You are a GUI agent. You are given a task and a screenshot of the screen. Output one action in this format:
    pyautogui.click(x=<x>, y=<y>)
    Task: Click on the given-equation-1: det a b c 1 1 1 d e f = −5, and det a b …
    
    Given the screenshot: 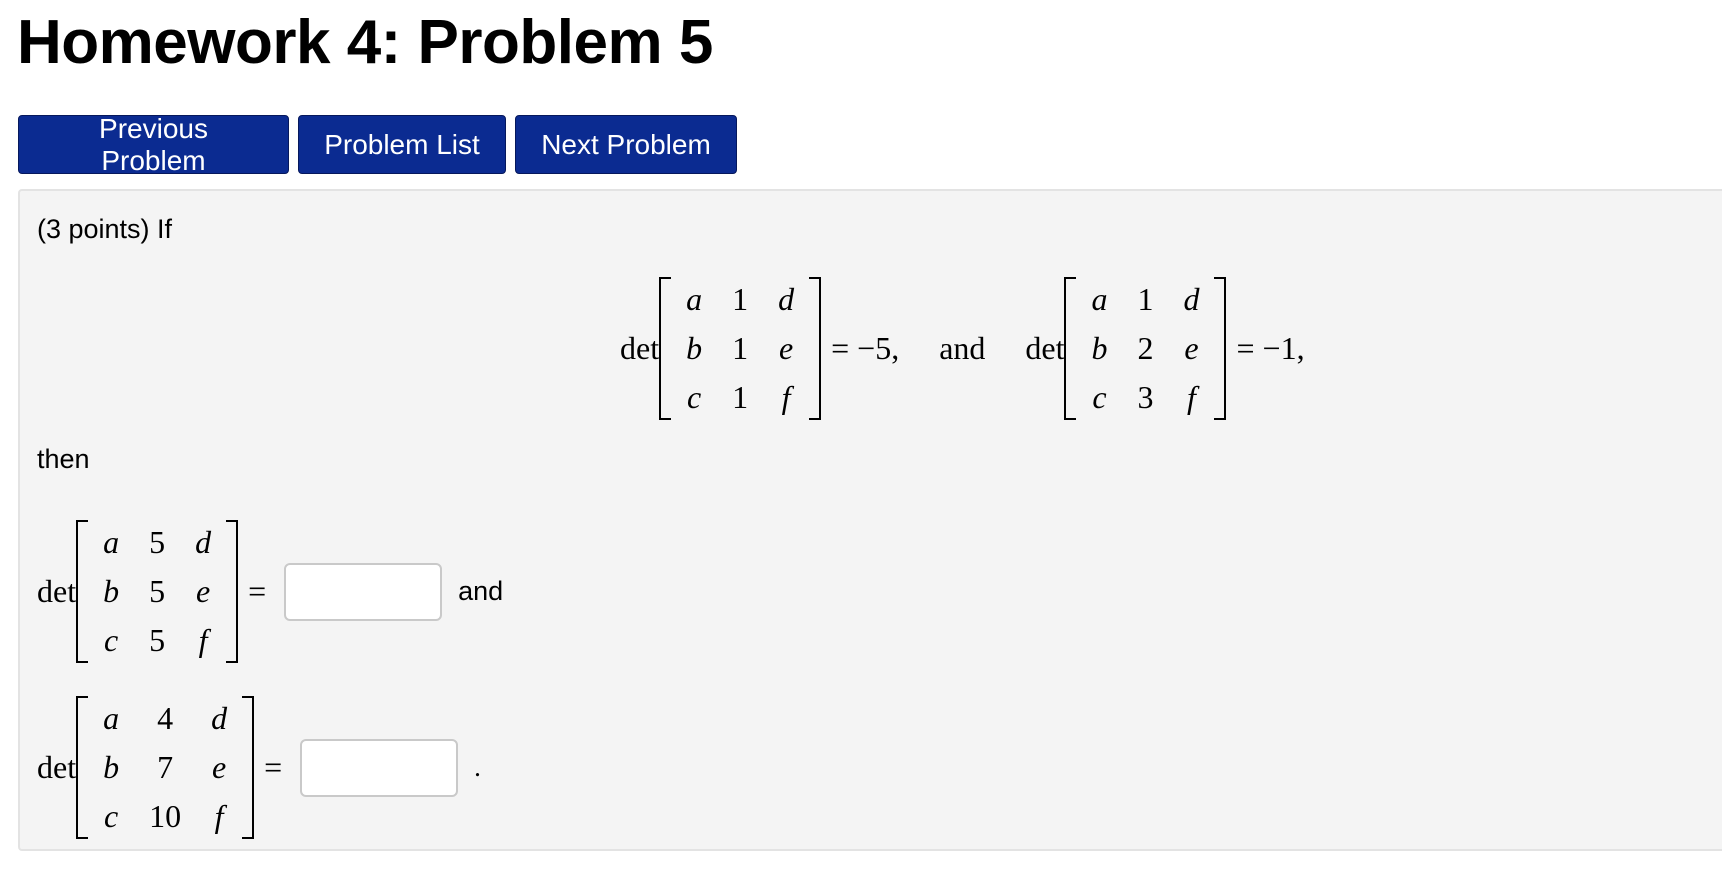 What is the action you would take?
    pyautogui.click(x=967, y=348)
    